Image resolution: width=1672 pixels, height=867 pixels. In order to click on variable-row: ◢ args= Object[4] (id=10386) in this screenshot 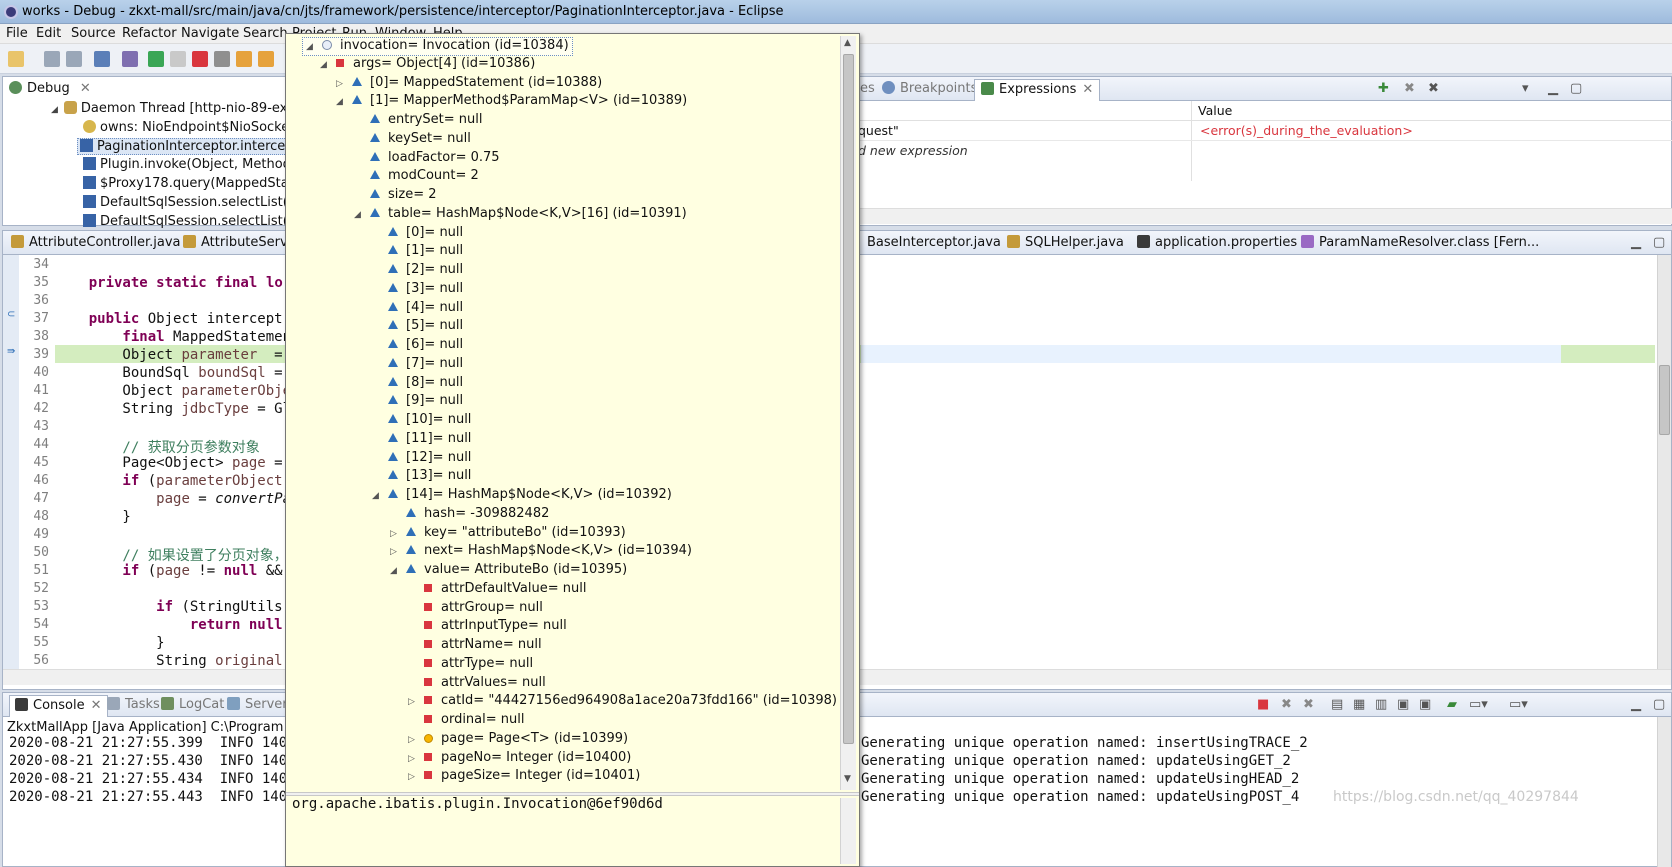, I will do `click(427, 65)`.